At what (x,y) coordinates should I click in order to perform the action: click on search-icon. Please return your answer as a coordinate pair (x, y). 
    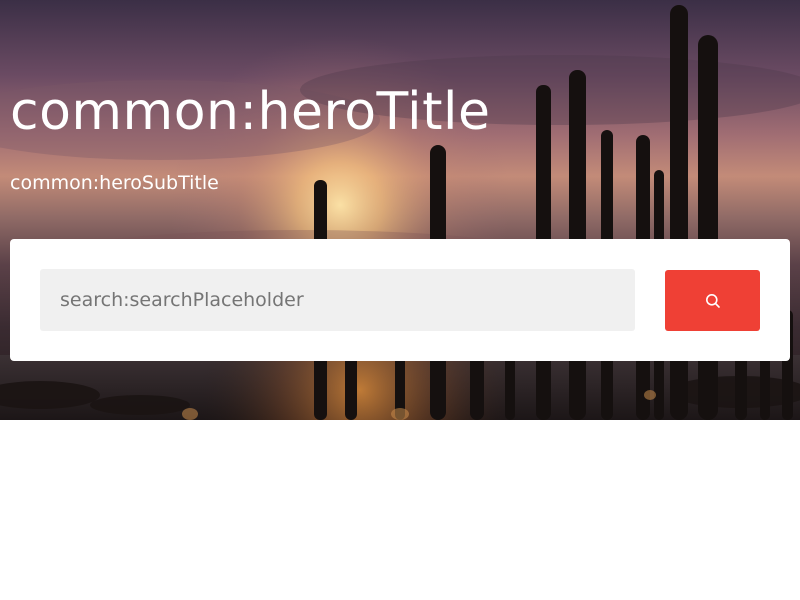
    Looking at the image, I should click on (713, 301).